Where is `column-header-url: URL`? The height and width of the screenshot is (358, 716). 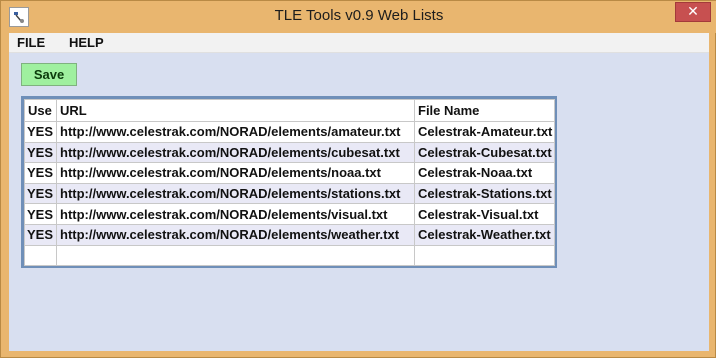 column-header-url: URL is located at coordinates (235, 110).